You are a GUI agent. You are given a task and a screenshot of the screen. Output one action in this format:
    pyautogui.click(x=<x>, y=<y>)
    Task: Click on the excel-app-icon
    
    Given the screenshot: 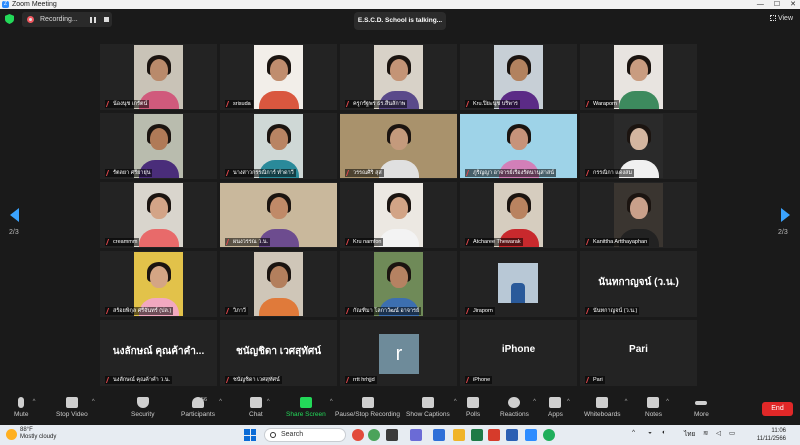 What is the action you would take?
    pyautogui.click(x=477, y=435)
    